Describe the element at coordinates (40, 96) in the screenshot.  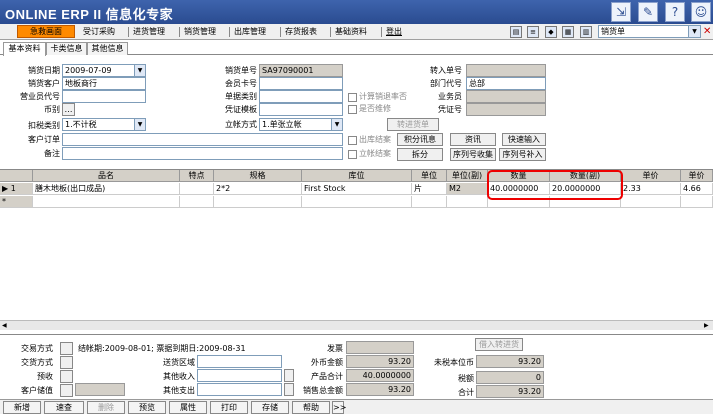
I see `salesperson-label: 营业员代号` at that location.